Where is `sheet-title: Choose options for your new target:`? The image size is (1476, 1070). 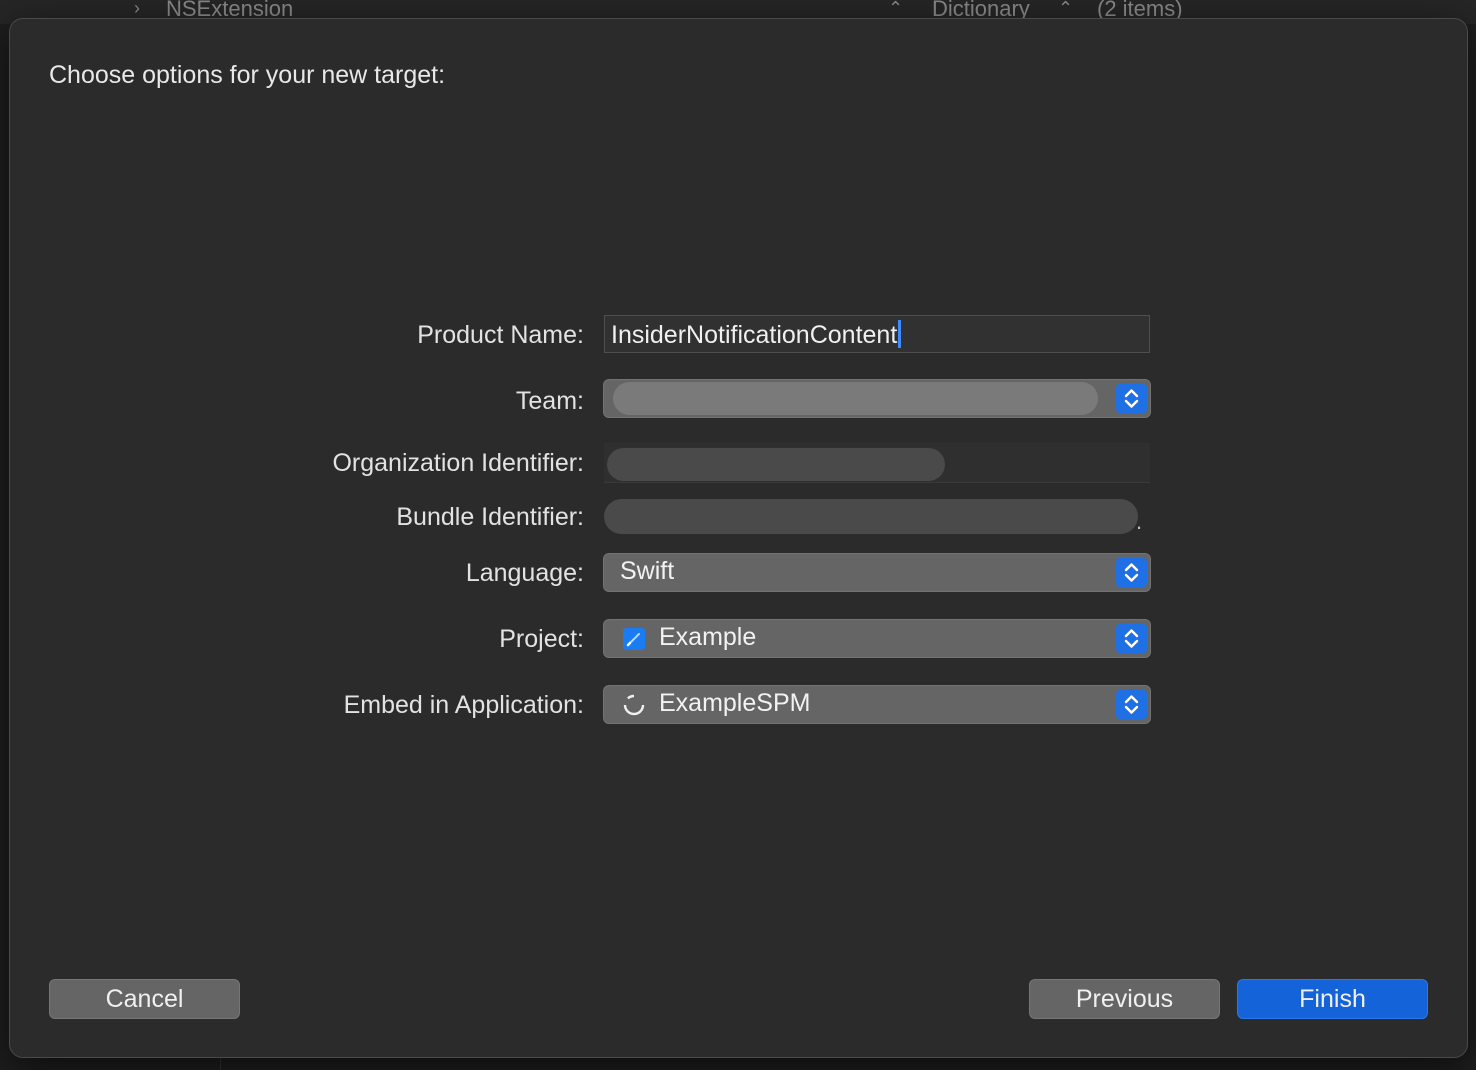
sheet-title: Choose options for your new target: is located at coordinates (247, 75).